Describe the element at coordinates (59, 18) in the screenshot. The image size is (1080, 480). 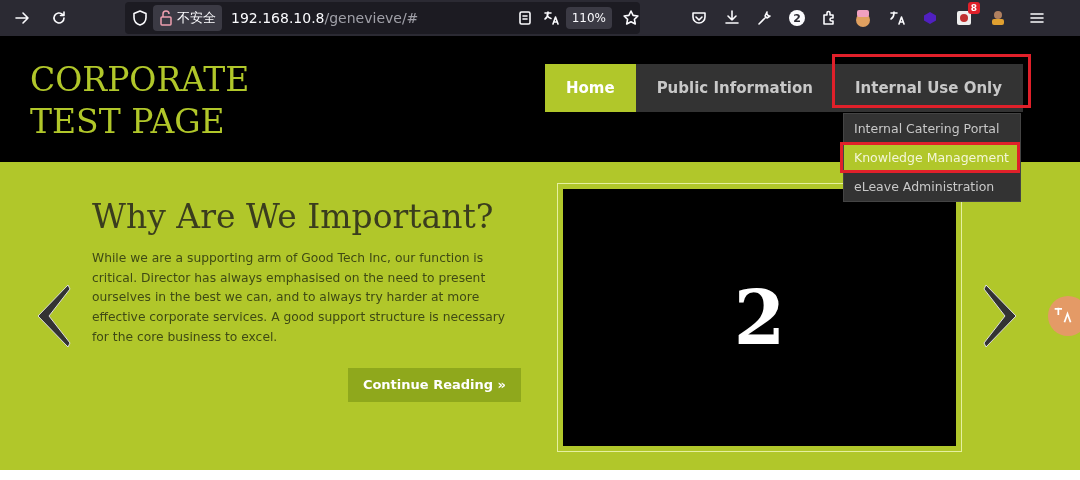
I see `reload-icon` at that location.